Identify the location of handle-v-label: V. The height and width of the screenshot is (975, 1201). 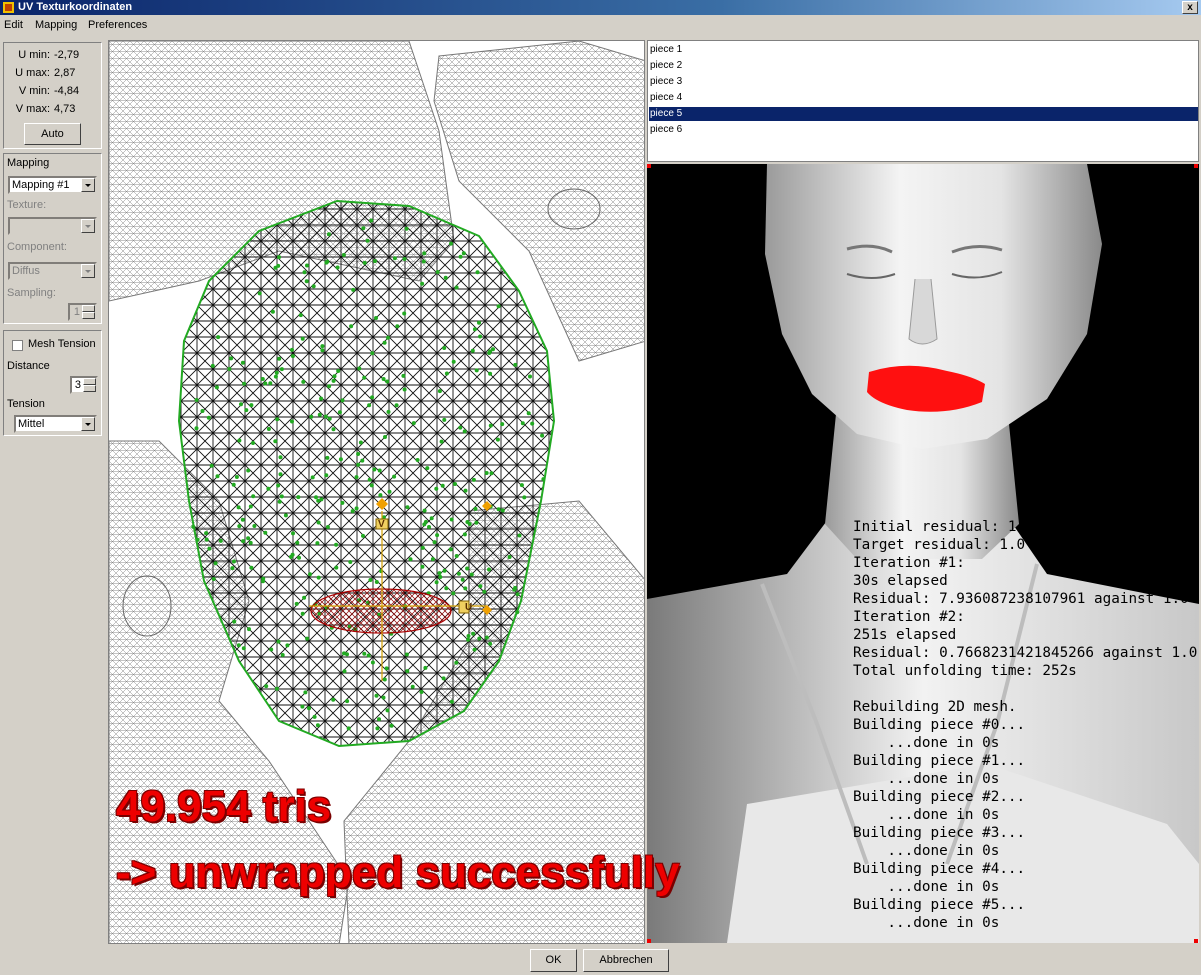
(381, 524).